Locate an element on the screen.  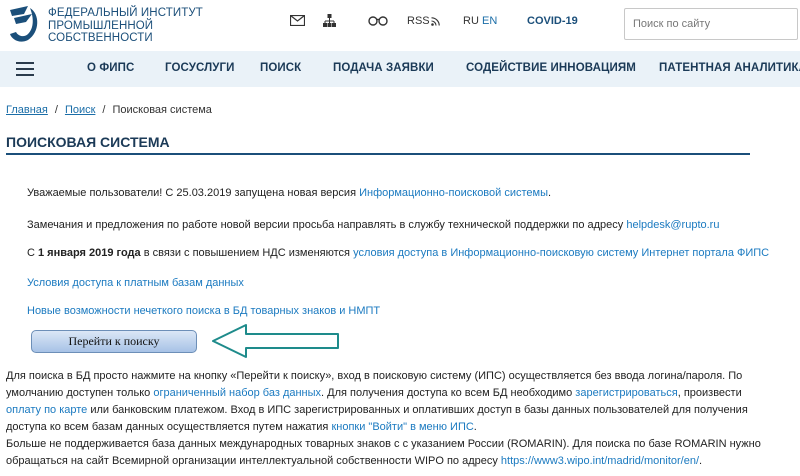
breadcrumb-search: Поиск is located at coordinates (80, 110).